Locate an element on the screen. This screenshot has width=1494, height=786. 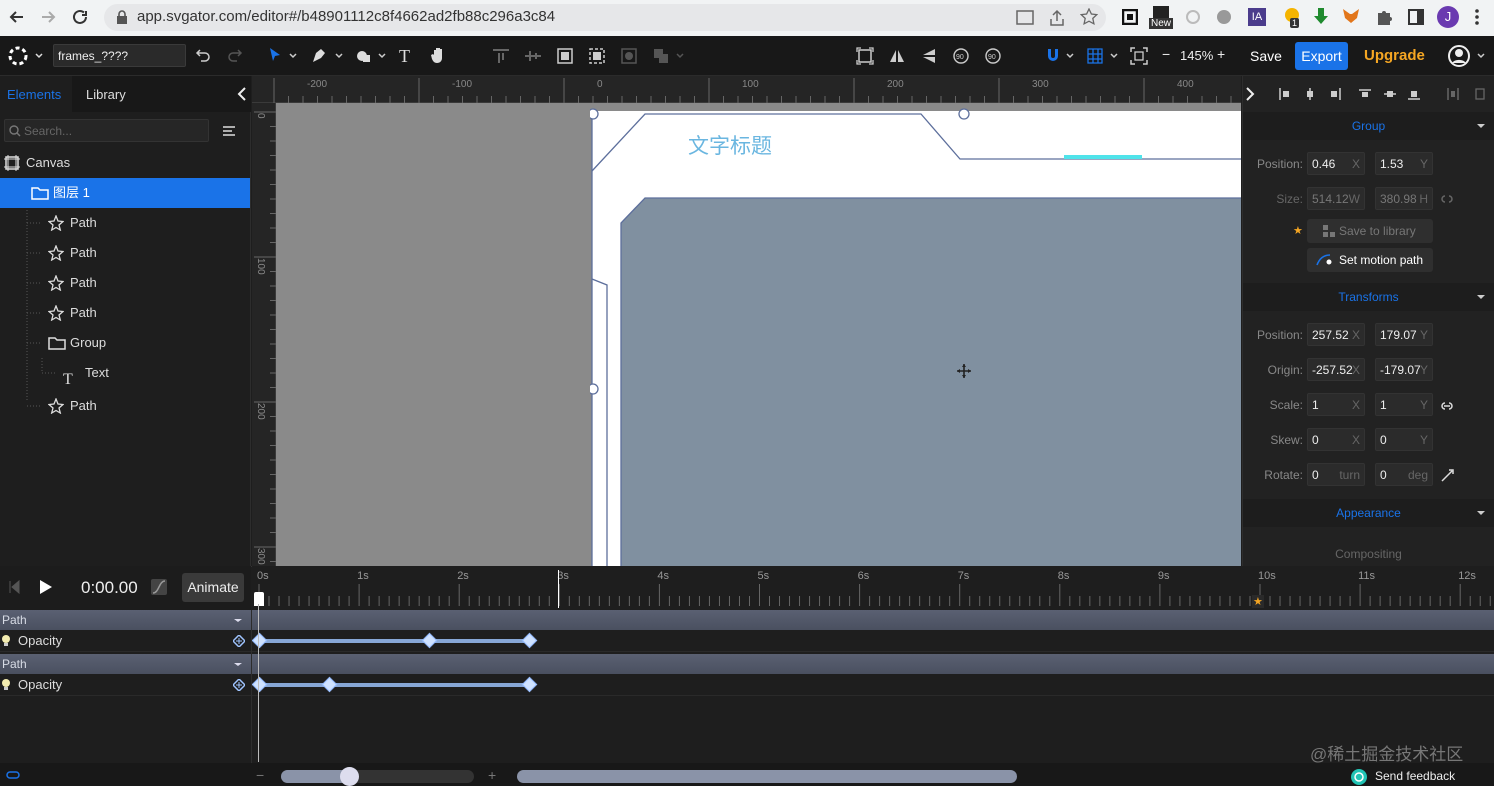
forward-icon is located at coordinates (48, 17).